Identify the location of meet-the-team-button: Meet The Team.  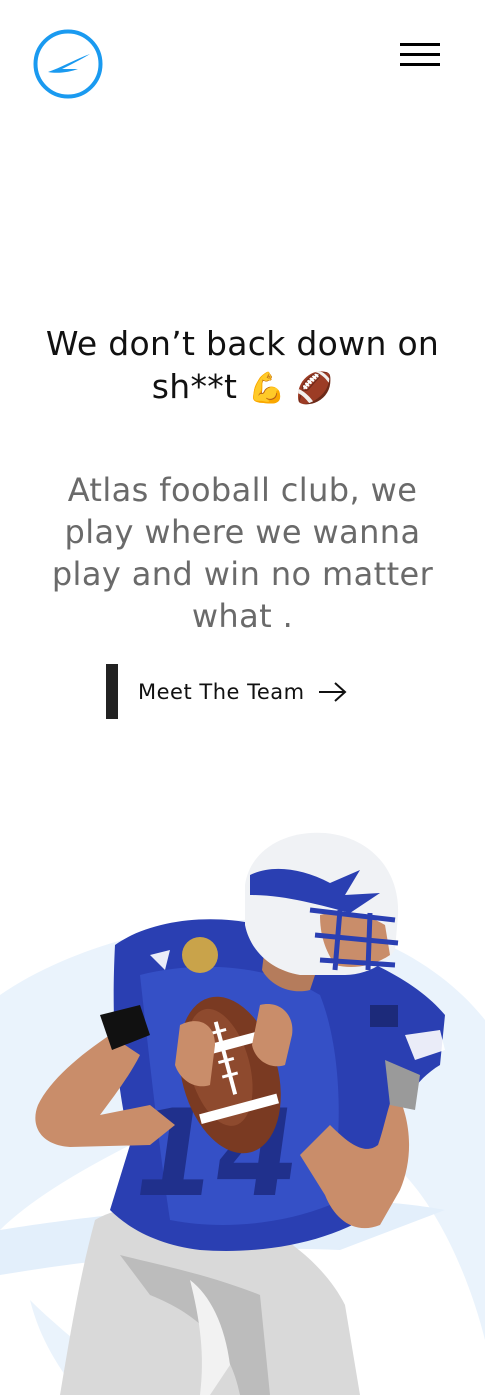
(227, 691).